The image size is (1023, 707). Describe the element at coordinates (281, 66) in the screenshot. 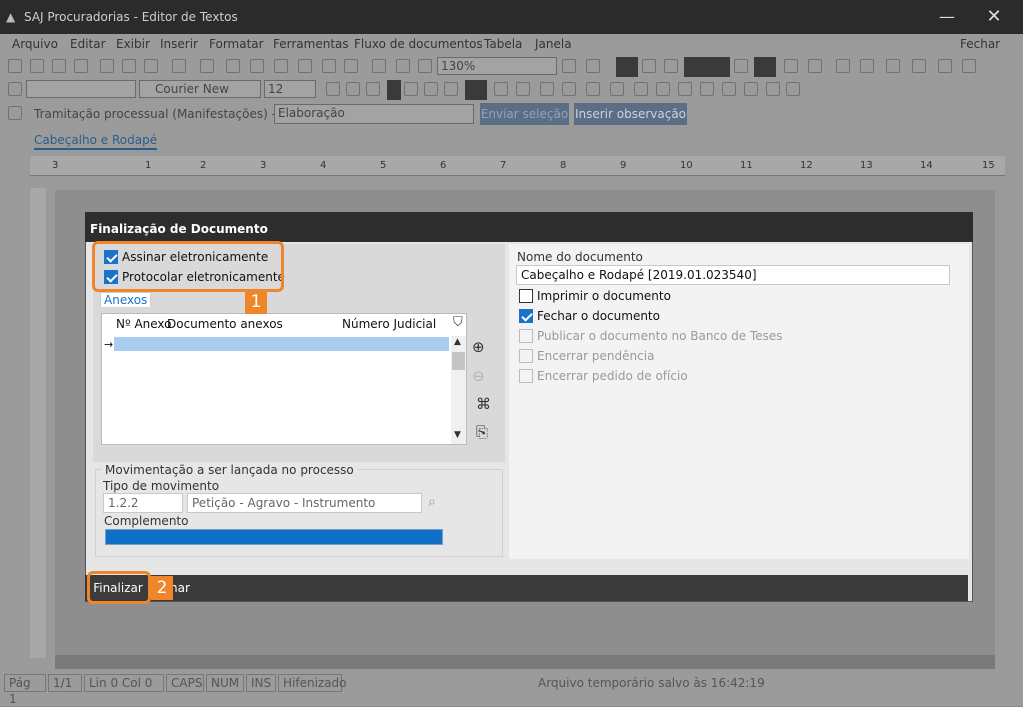

I see `format-painter-icon` at that location.